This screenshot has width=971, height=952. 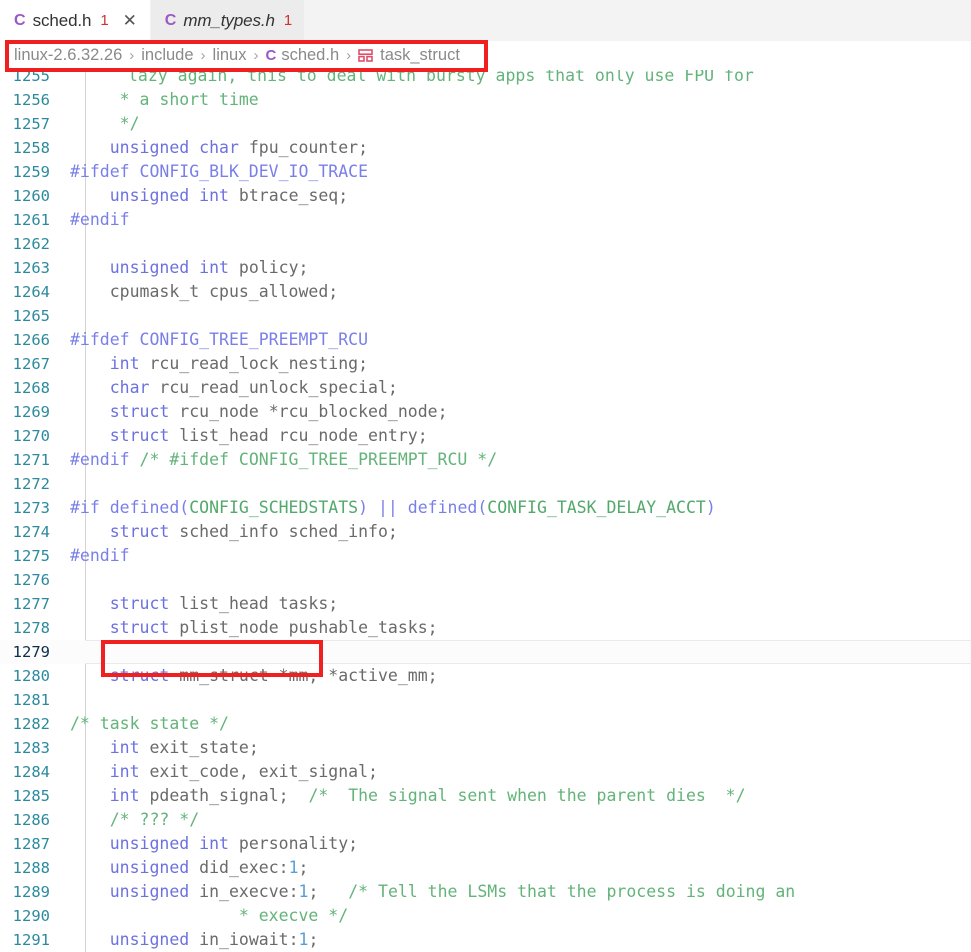 What do you see at coordinates (485, 844) in the screenshot?
I see `code-line: 1287 unsigned int personality;` at bounding box center [485, 844].